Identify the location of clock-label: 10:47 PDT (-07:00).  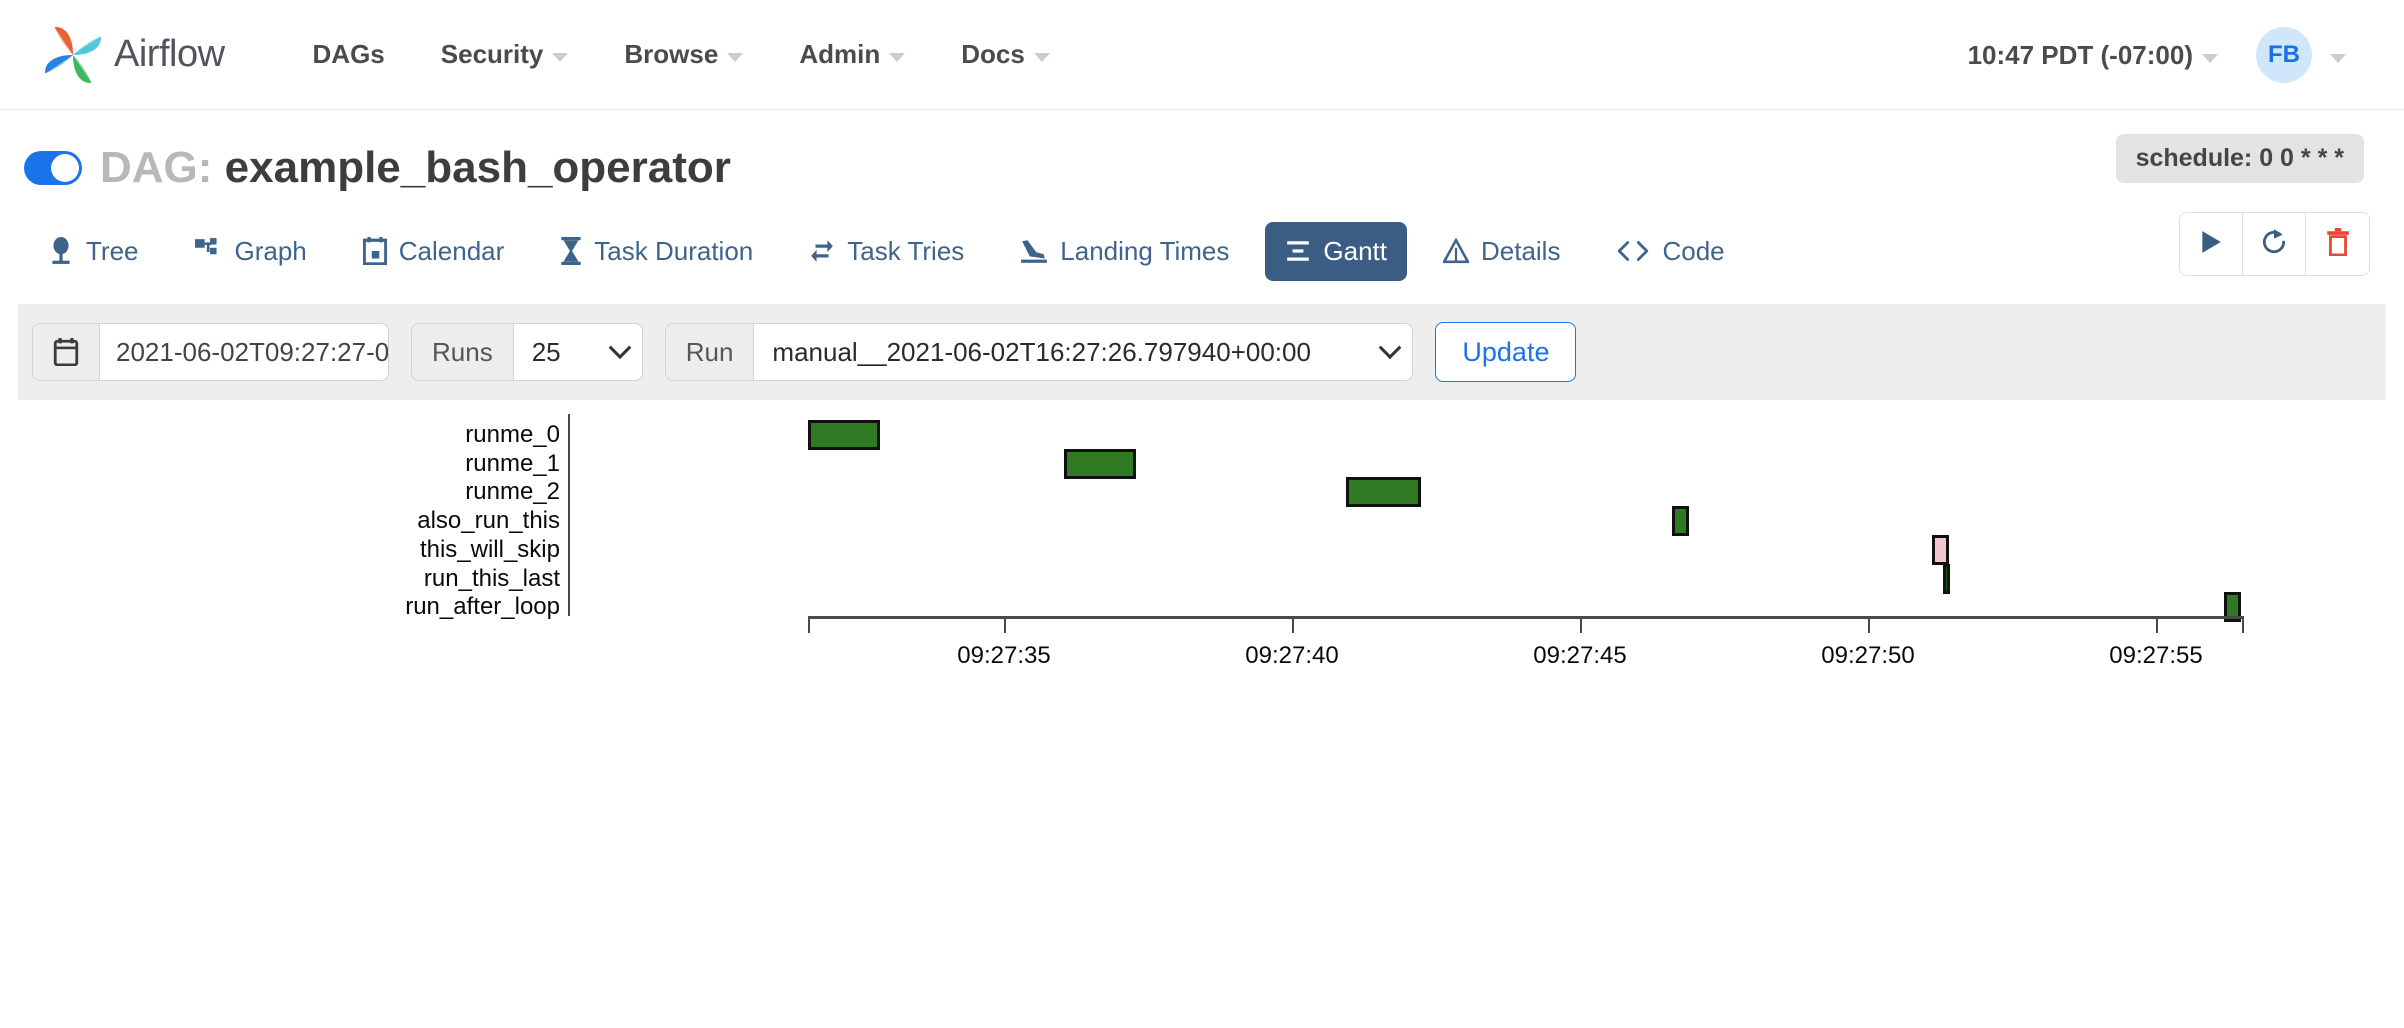
(2080, 54).